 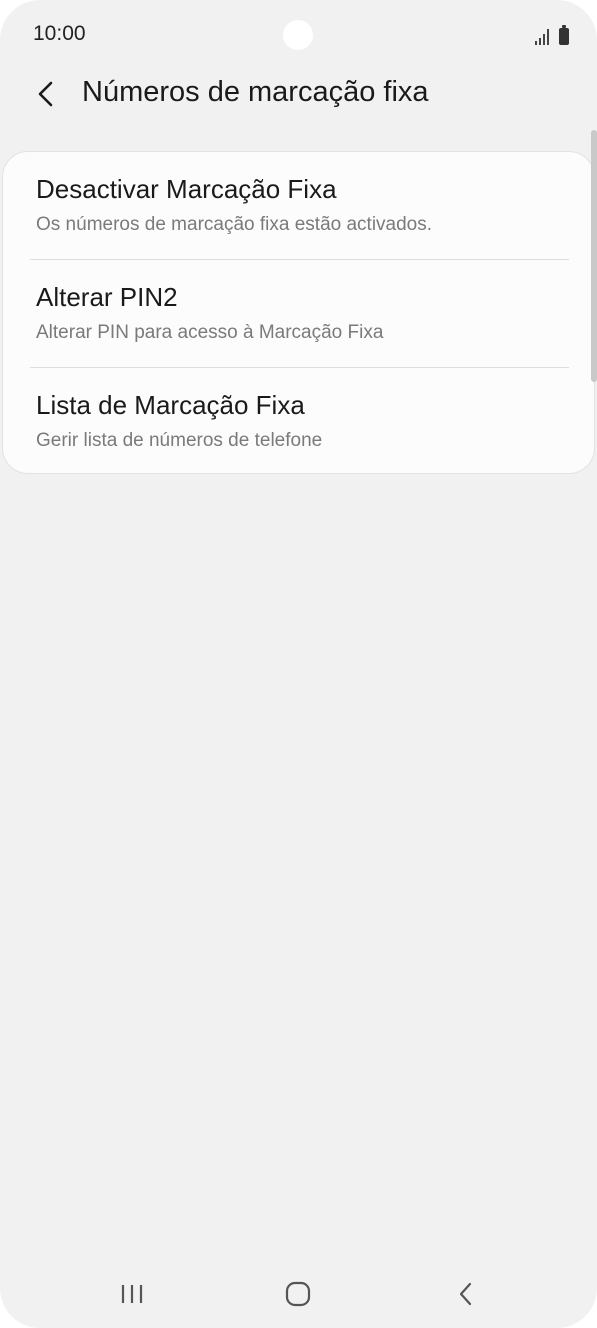 I want to click on battery-icon, so click(x=564, y=35).